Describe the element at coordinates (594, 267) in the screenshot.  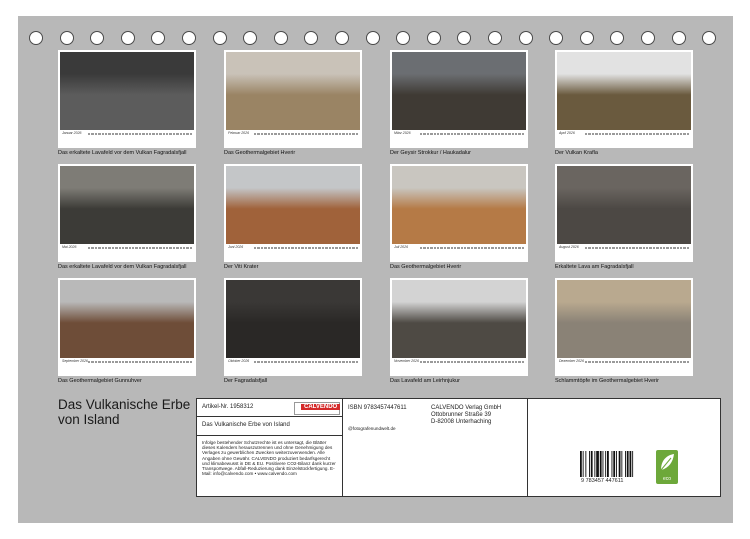
I see `photo-caption: Erkaltete Lava am Fagradalsfjall` at that location.